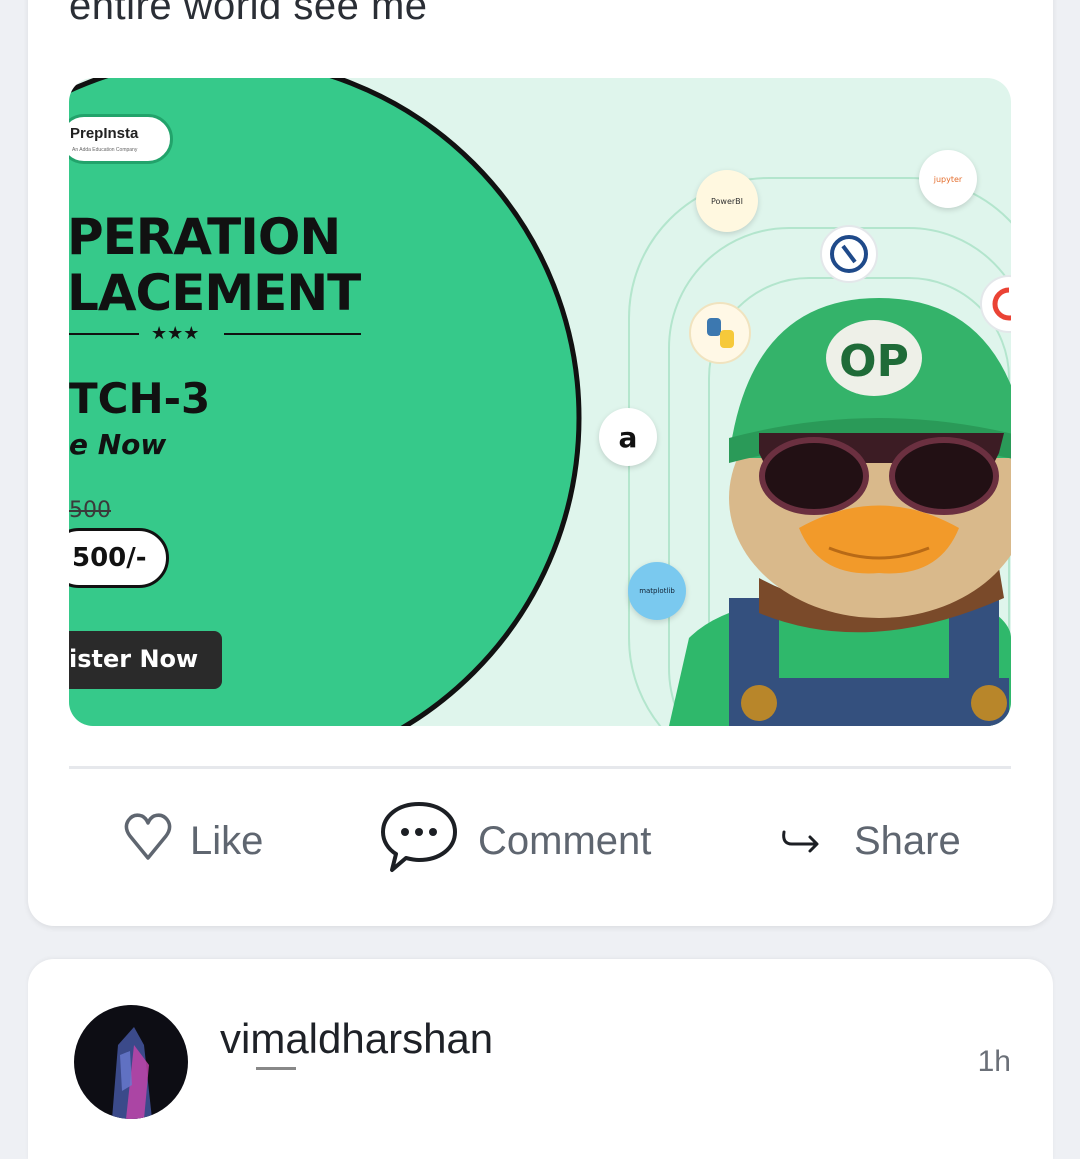 Image resolution: width=1080 pixels, height=1159 pixels. Describe the element at coordinates (227, 840) in the screenshot. I see `like-label: Like` at that location.